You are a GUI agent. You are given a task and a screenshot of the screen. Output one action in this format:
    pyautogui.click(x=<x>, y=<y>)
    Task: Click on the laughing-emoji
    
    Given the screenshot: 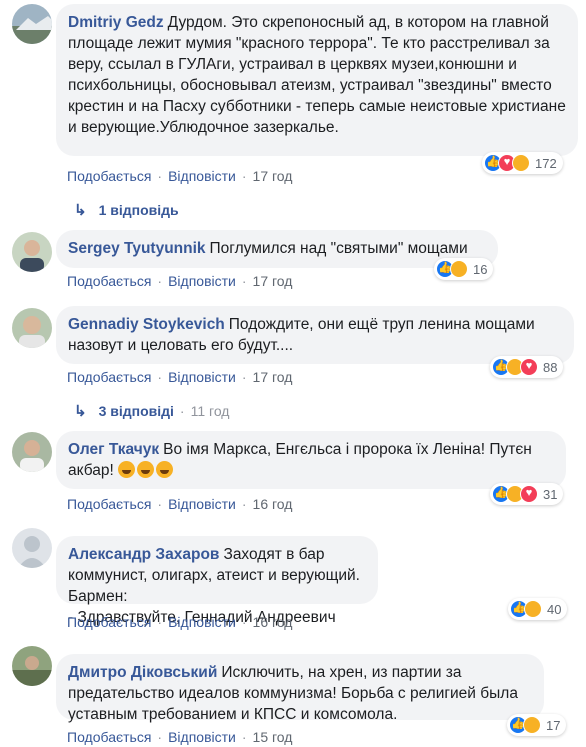 What is the action you would take?
    pyautogui.click(x=146, y=470)
    